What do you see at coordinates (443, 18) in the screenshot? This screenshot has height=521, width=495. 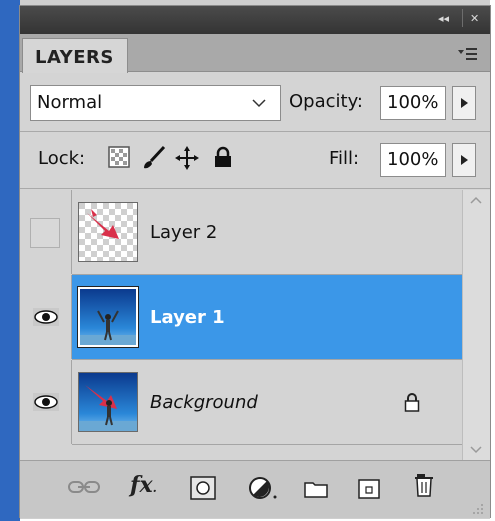 I see `collapse-icon: ◂◂` at bounding box center [443, 18].